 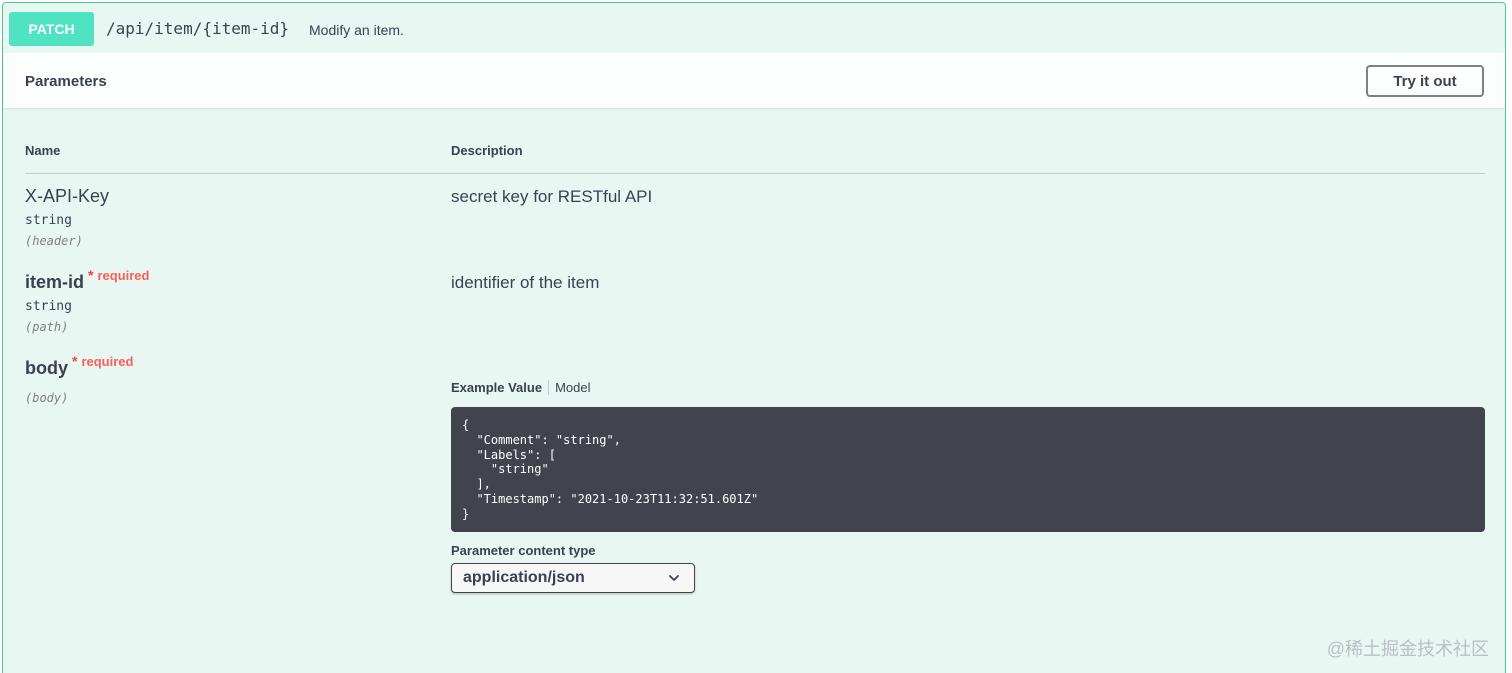 What do you see at coordinates (754, 80) in the screenshot?
I see `parameters-header: Parameters Try it out` at bounding box center [754, 80].